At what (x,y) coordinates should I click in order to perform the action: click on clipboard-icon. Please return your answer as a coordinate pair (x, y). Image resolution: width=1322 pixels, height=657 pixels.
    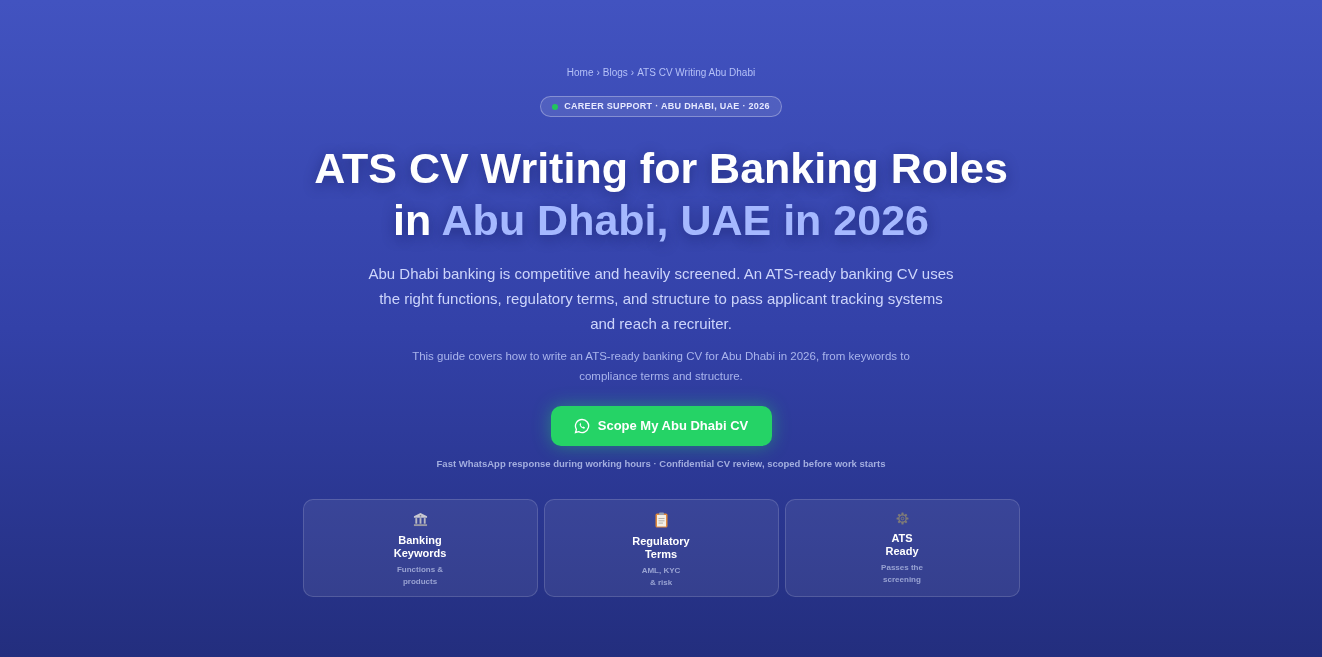
    Looking at the image, I should click on (661, 520).